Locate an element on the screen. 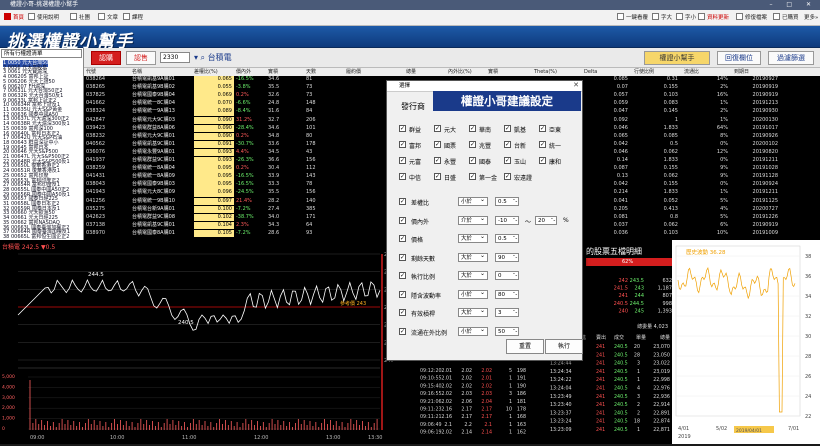  value-input: 3 is located at coordinates (507, 312).